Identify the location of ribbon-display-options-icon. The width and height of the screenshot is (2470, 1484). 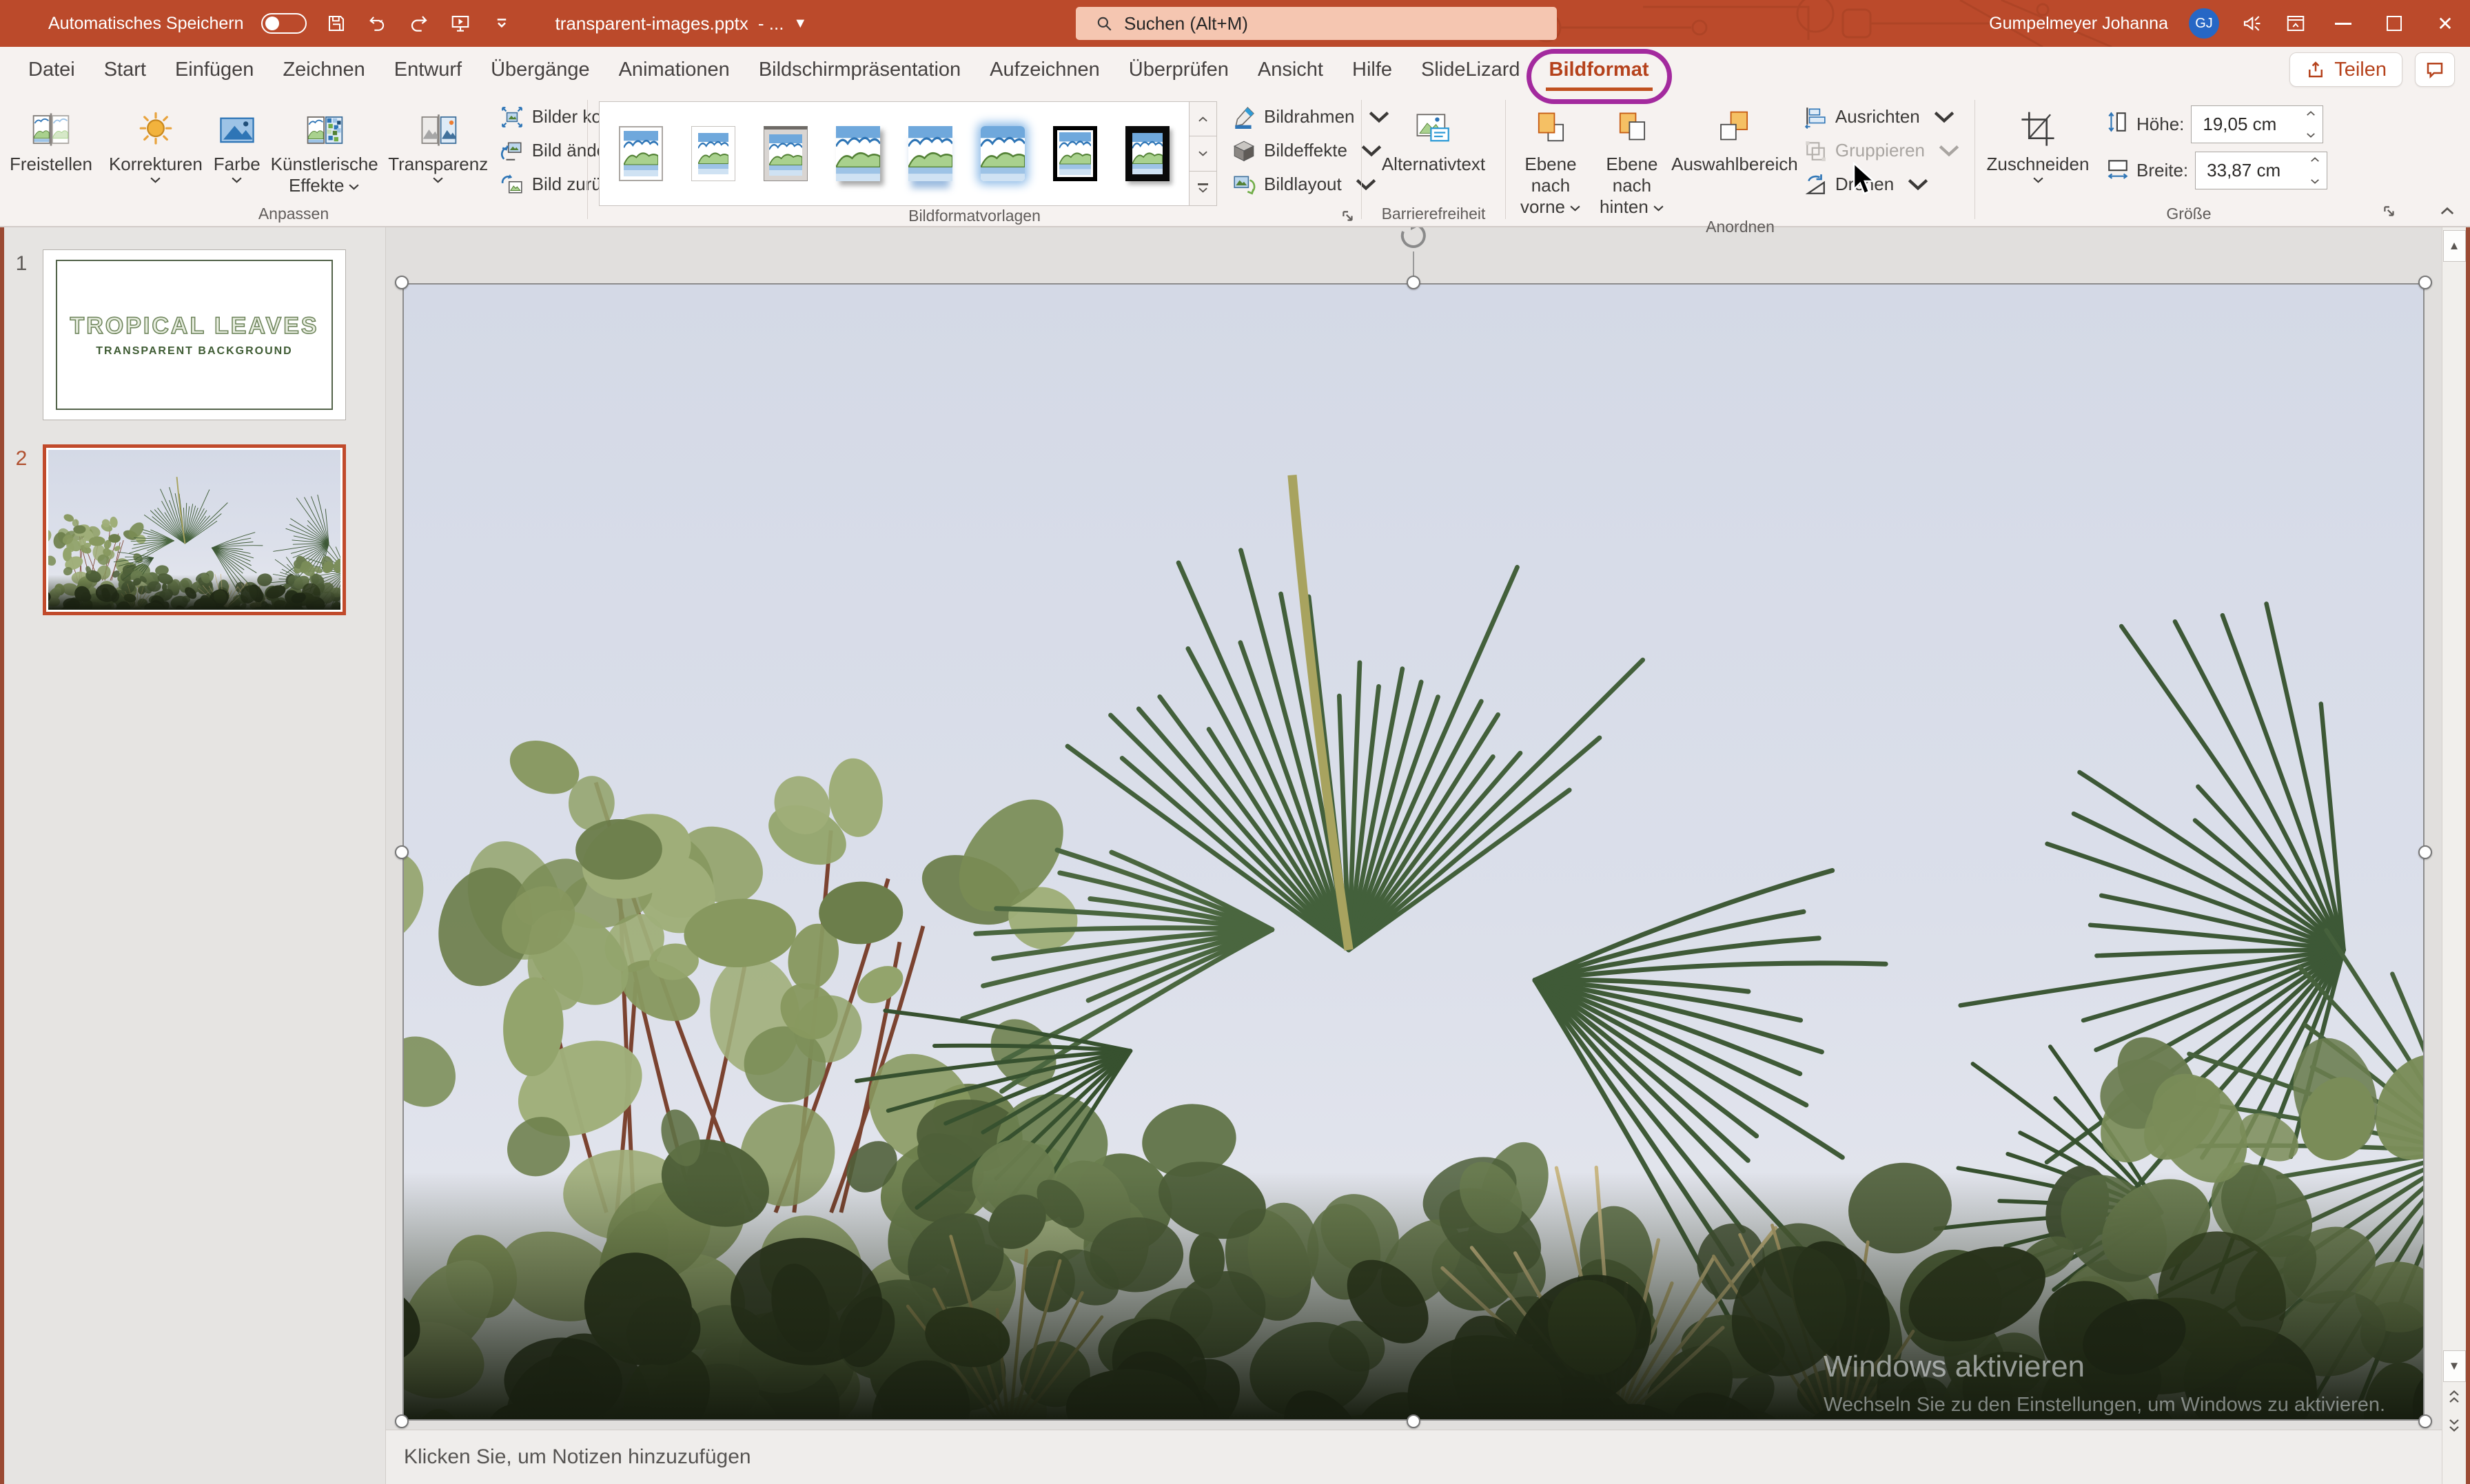
(2295, 23).